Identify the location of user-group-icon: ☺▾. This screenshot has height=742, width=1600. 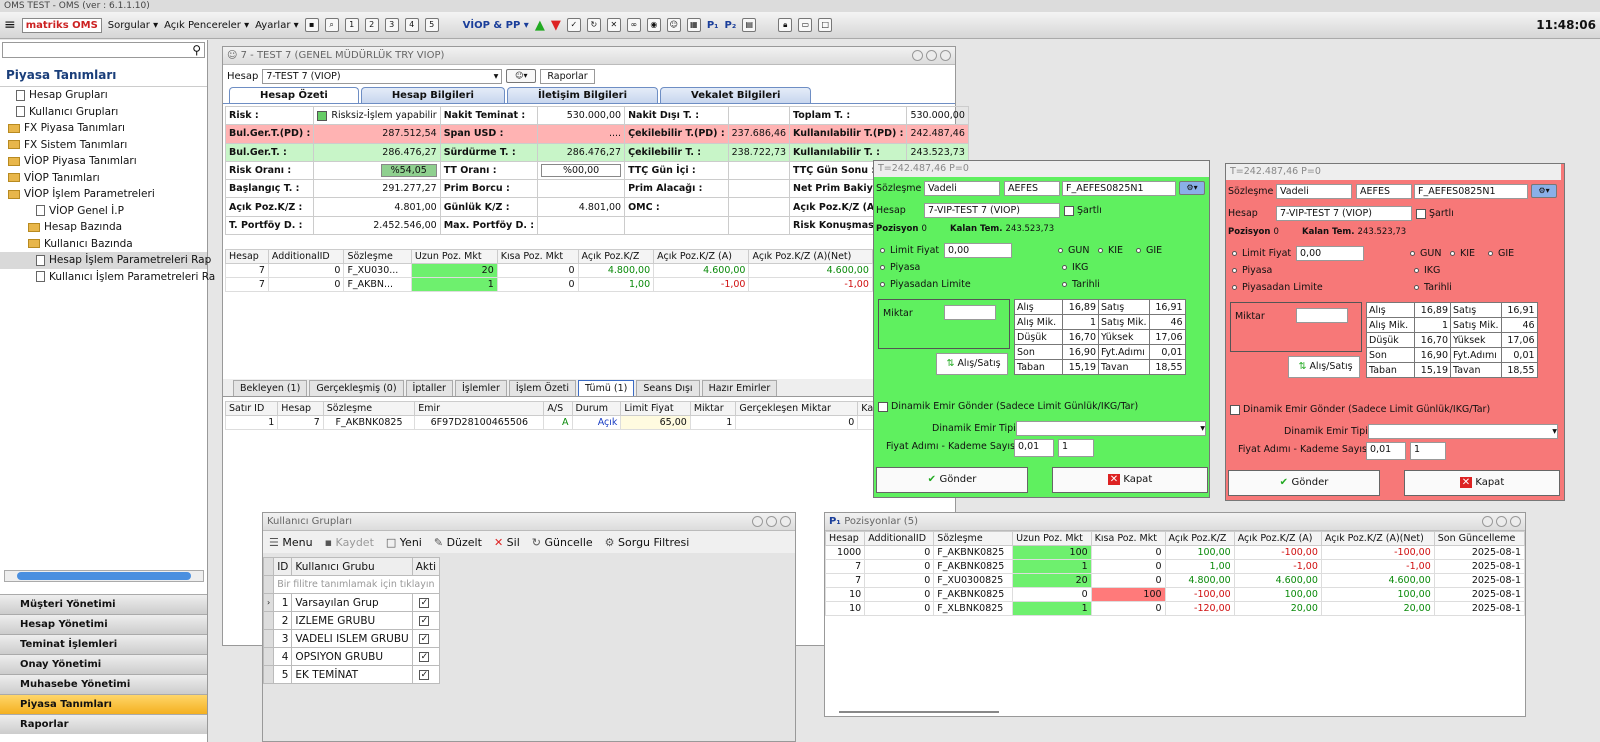
(521, 76).